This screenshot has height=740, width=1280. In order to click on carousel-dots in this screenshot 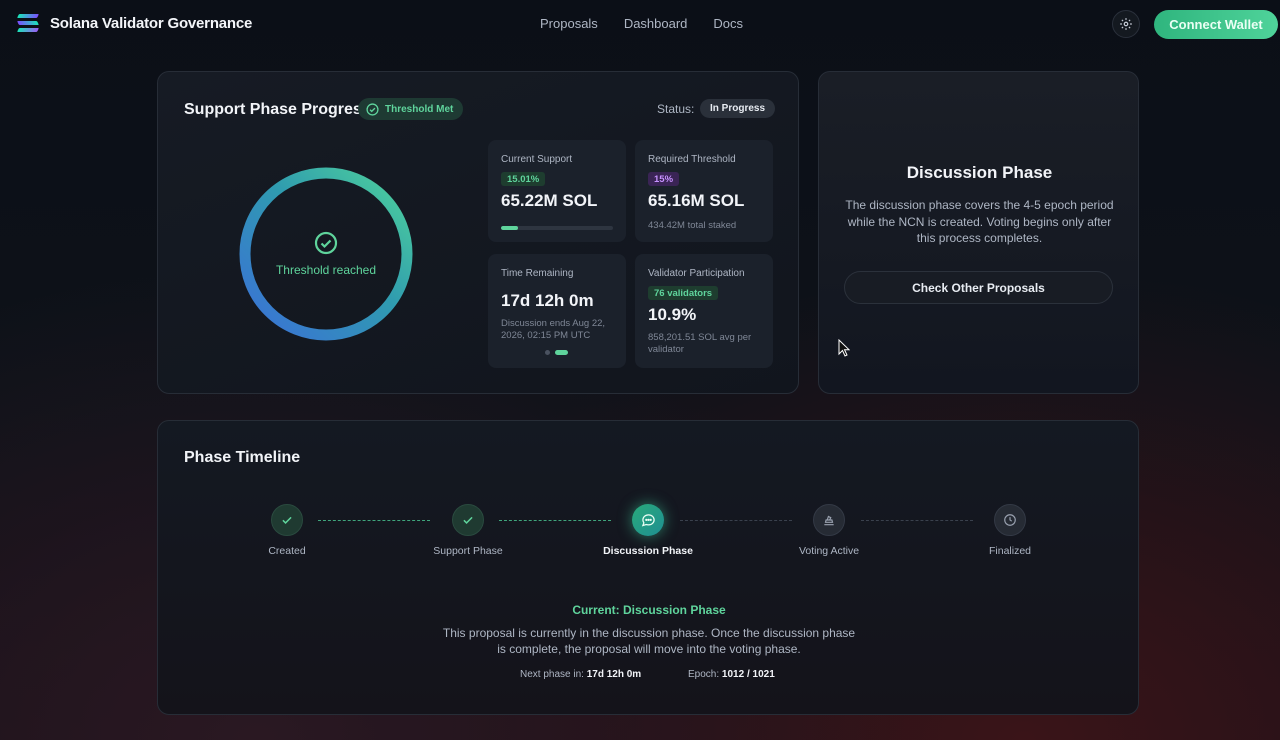, I will do `click(556, 352)`.